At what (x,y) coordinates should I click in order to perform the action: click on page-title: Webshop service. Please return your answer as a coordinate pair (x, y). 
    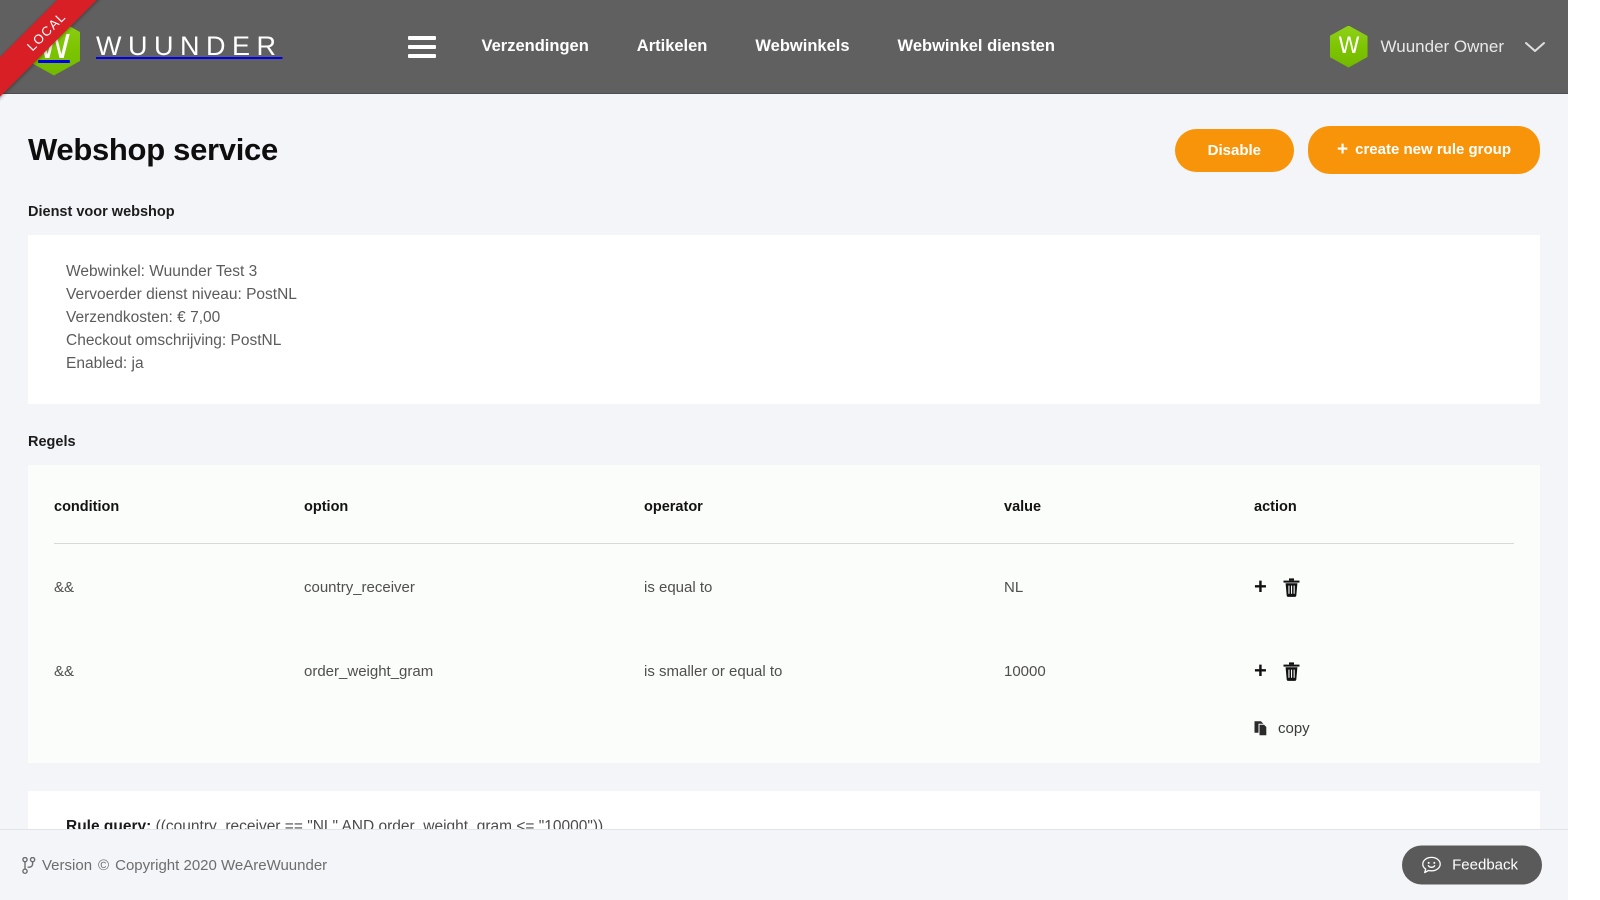
    Looking at the image, I should click on (153, 149).